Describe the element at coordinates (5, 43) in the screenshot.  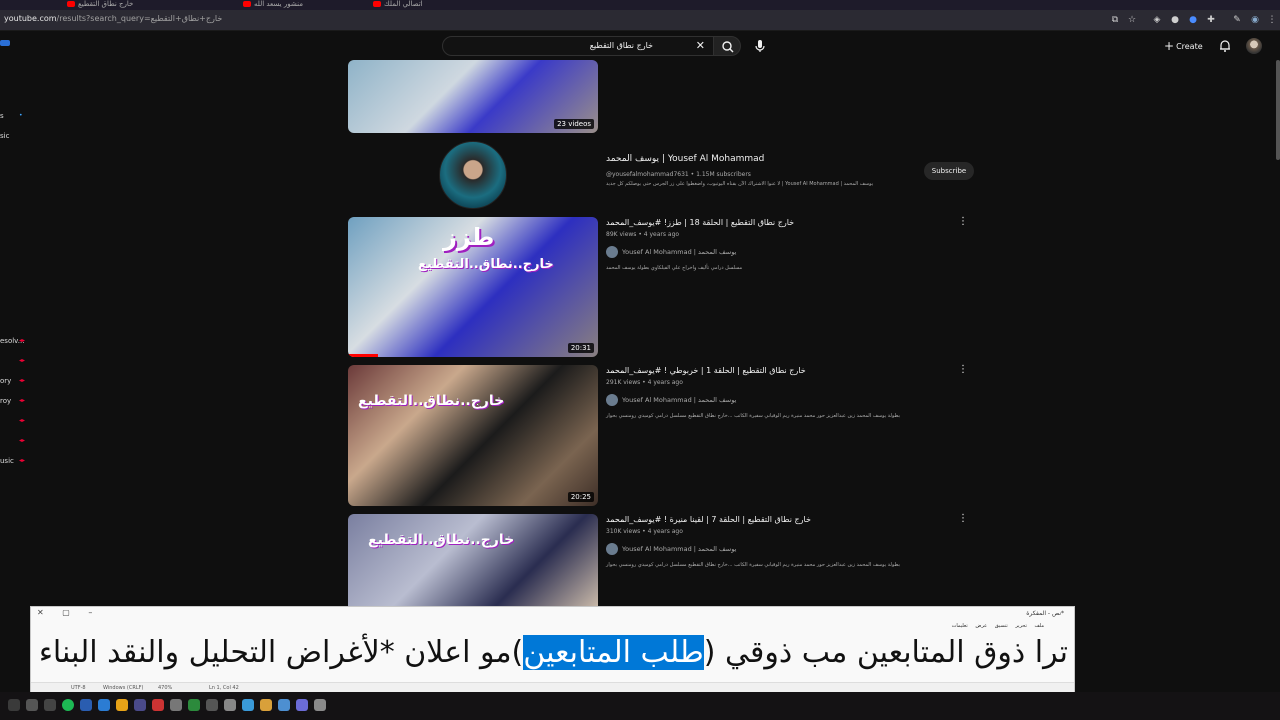
I see `youtube-logo-icon` at that location.